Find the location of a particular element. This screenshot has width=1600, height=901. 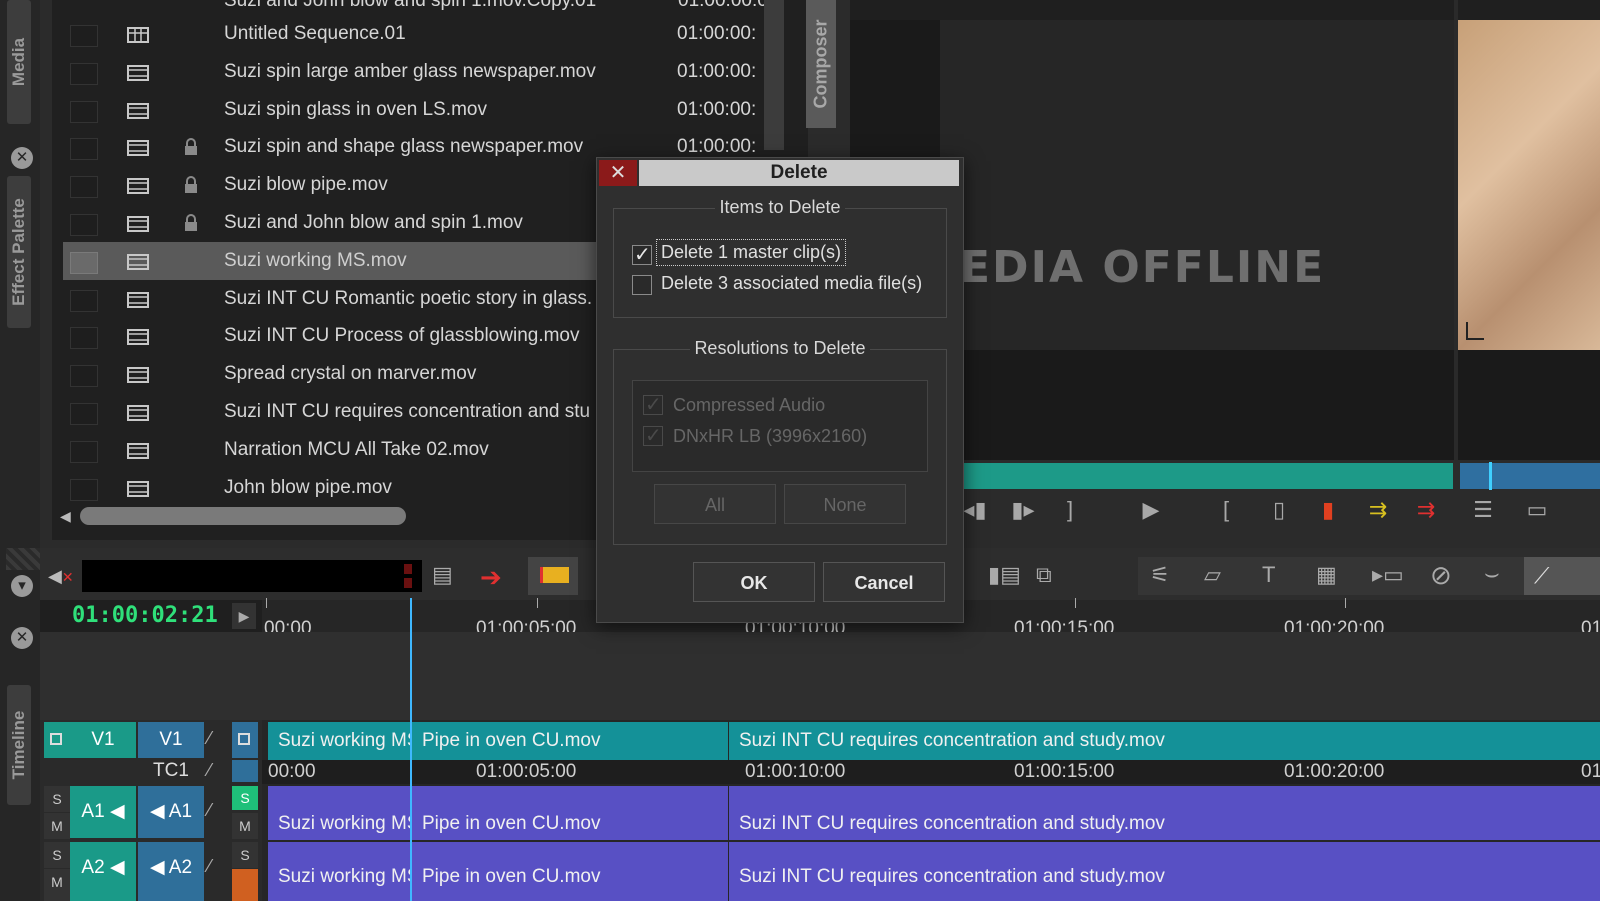

v1-clip-2: Pipe in oven CU.mov is located at coordinates (570, 741).